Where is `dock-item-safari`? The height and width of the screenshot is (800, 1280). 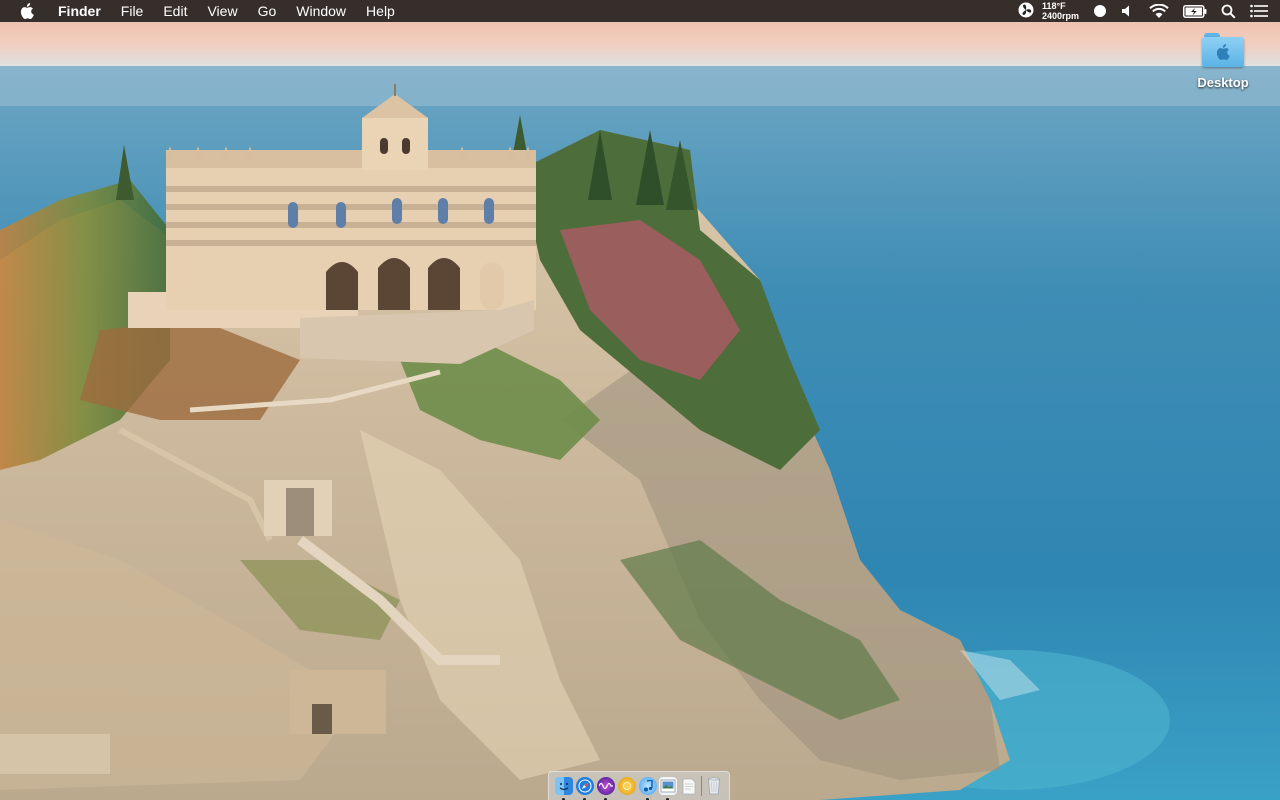 dock-item-safari is located at coordinates (584, 788).